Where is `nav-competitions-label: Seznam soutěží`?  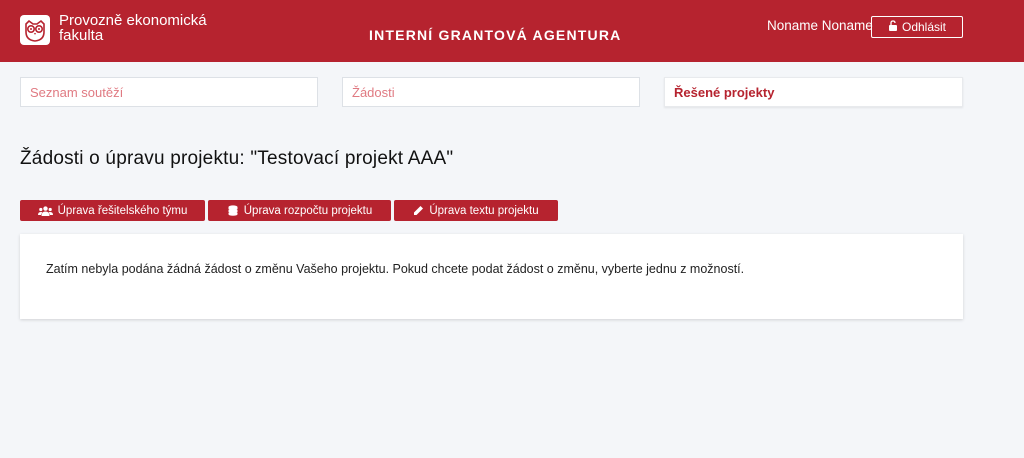 nav-competitions-label: Seznam soutěží is located at coordinates (77, 92).